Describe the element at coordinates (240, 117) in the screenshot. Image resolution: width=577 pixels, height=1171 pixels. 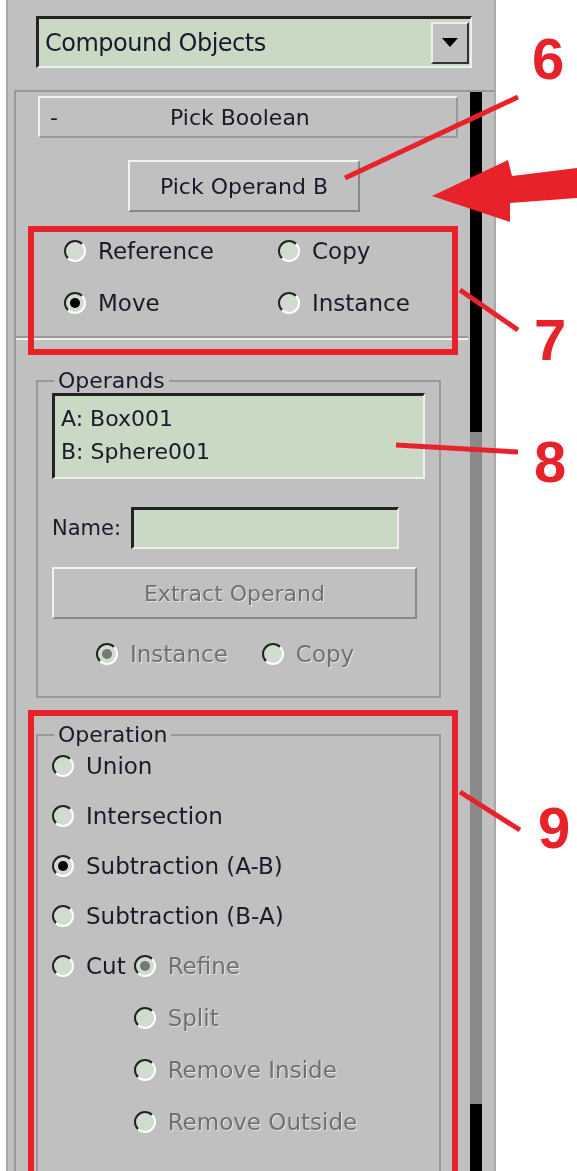
I see `rollout-title: Pick Boolean` at that location.